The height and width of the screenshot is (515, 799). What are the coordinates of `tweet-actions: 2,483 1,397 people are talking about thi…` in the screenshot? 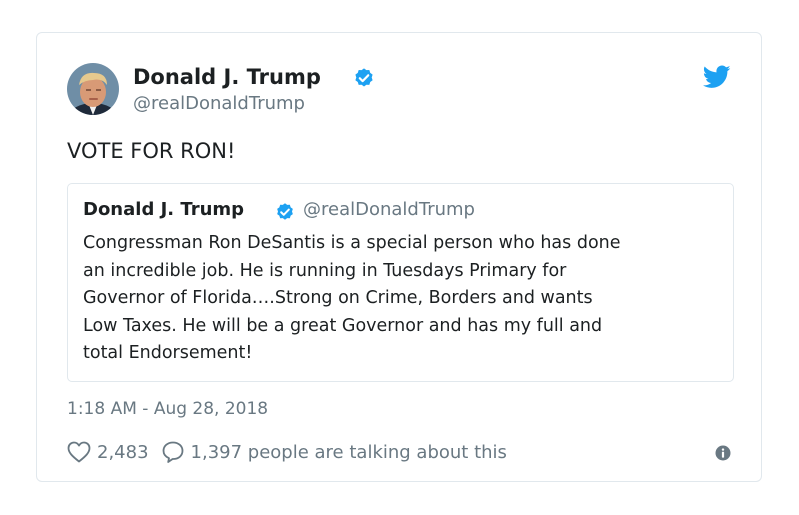 It's located at (287, 452).